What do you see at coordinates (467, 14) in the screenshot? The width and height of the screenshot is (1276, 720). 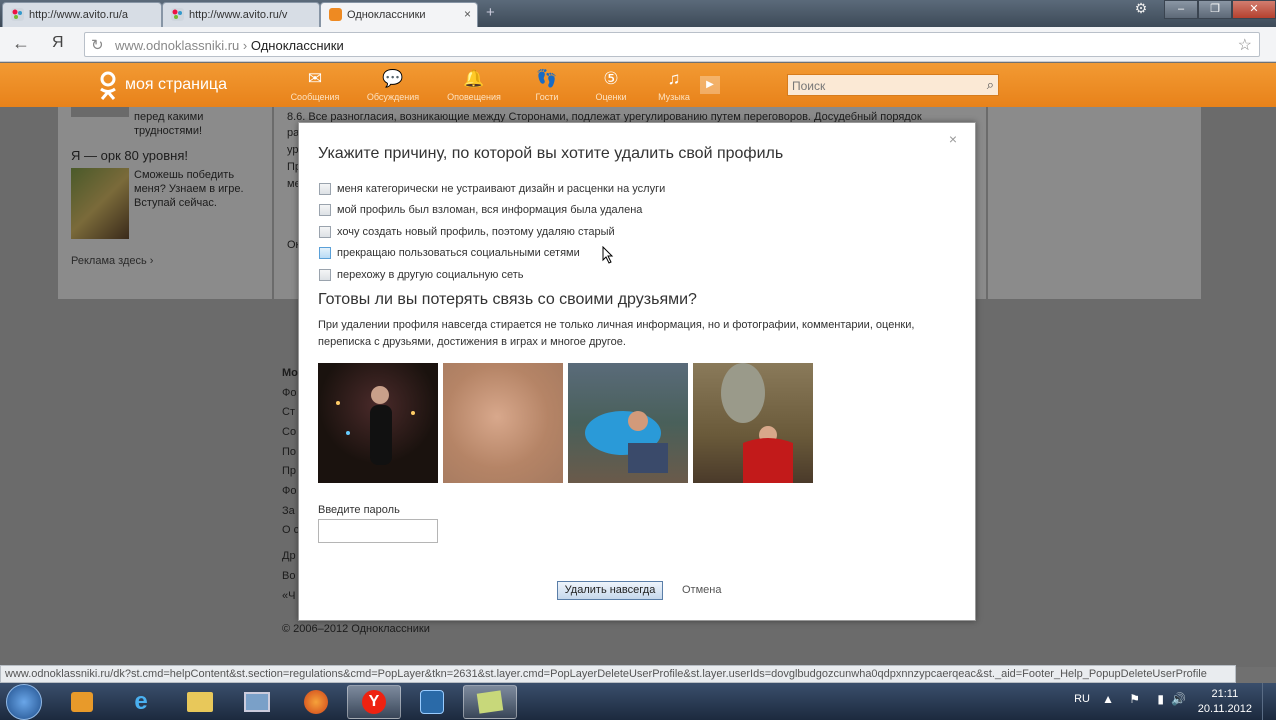 I see `close-tab-icon: ×` at bounding box center [467, 14].